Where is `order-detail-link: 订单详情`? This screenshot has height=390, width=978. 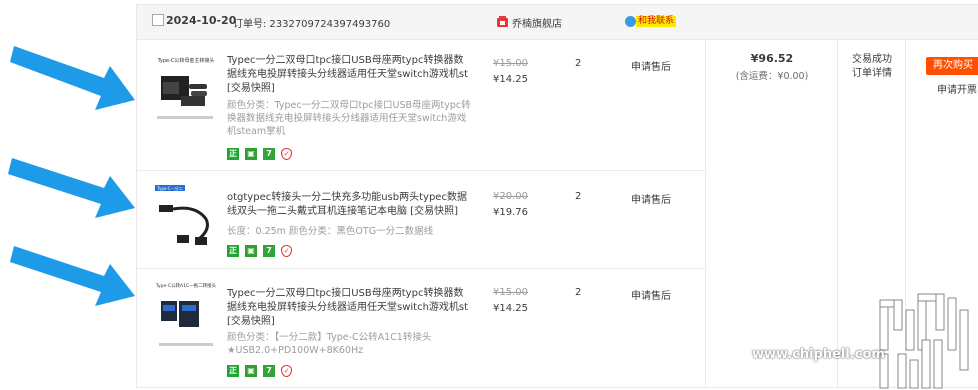 order-detail-link: 订单详情 is located at coordinates (872, 74).